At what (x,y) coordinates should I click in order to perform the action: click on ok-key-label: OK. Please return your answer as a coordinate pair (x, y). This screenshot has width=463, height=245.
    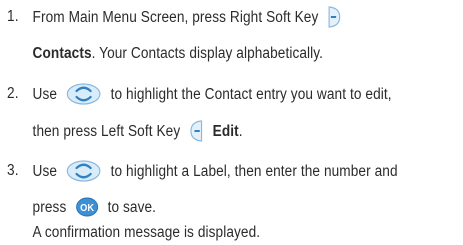
    Looking at the image, I should click on (87, 209).